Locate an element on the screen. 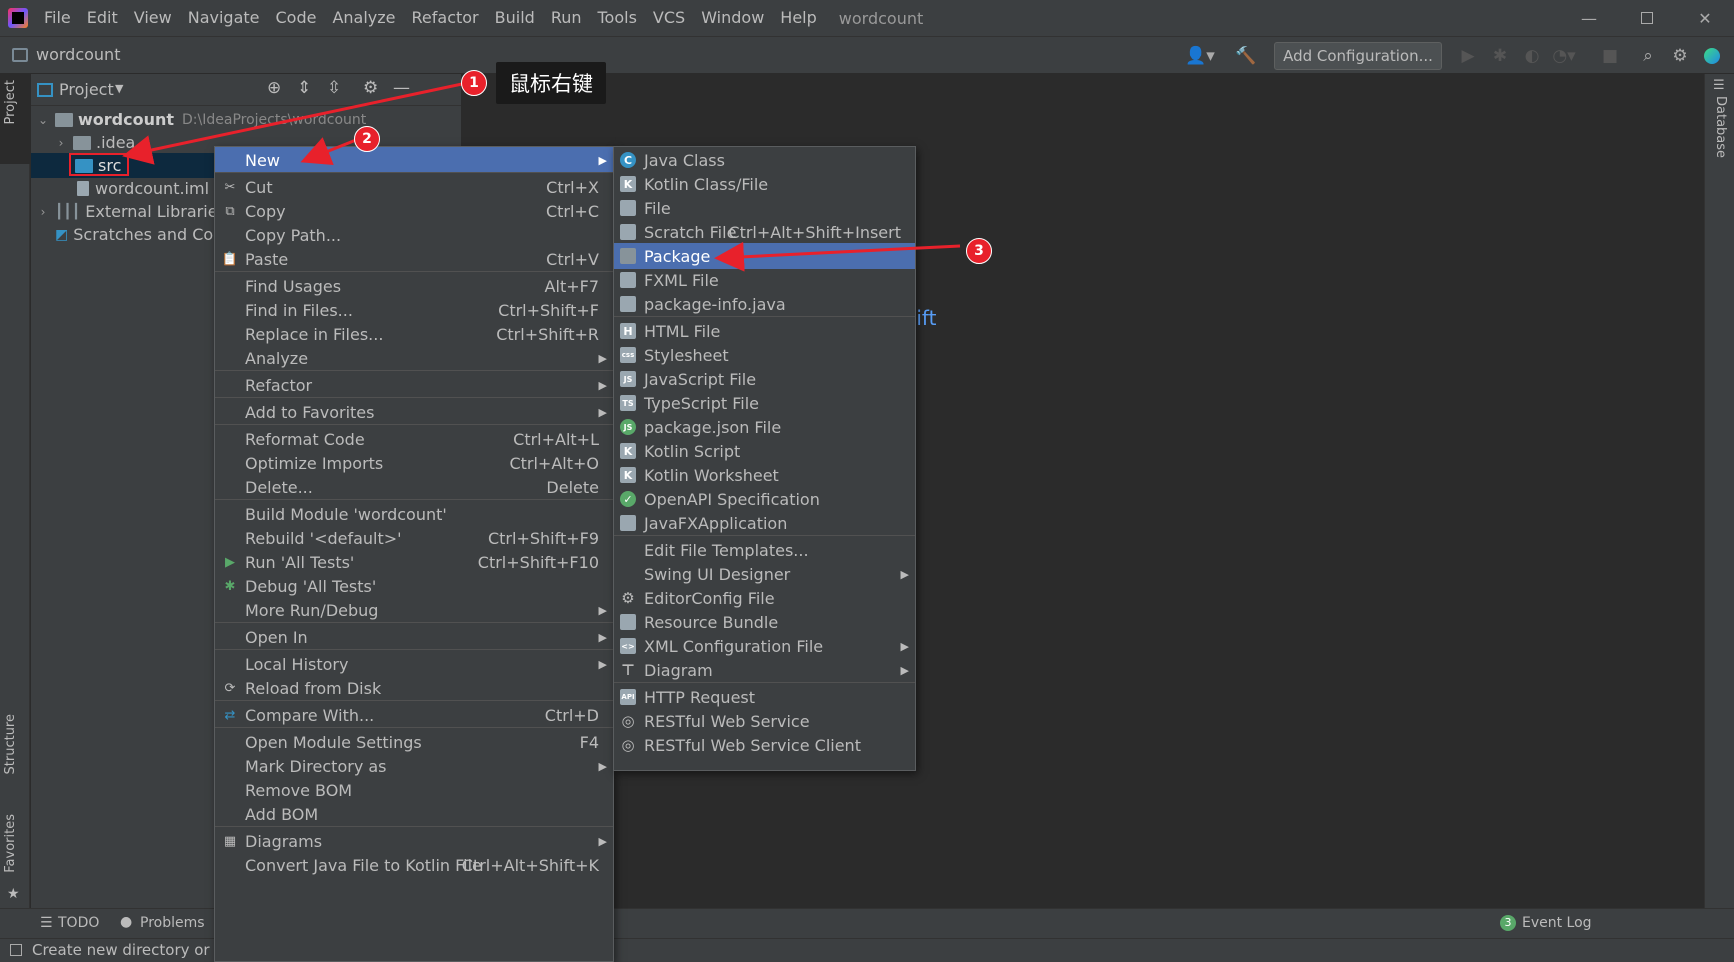  annotation-badge-3: 3 is located at coordinates (979, 251).